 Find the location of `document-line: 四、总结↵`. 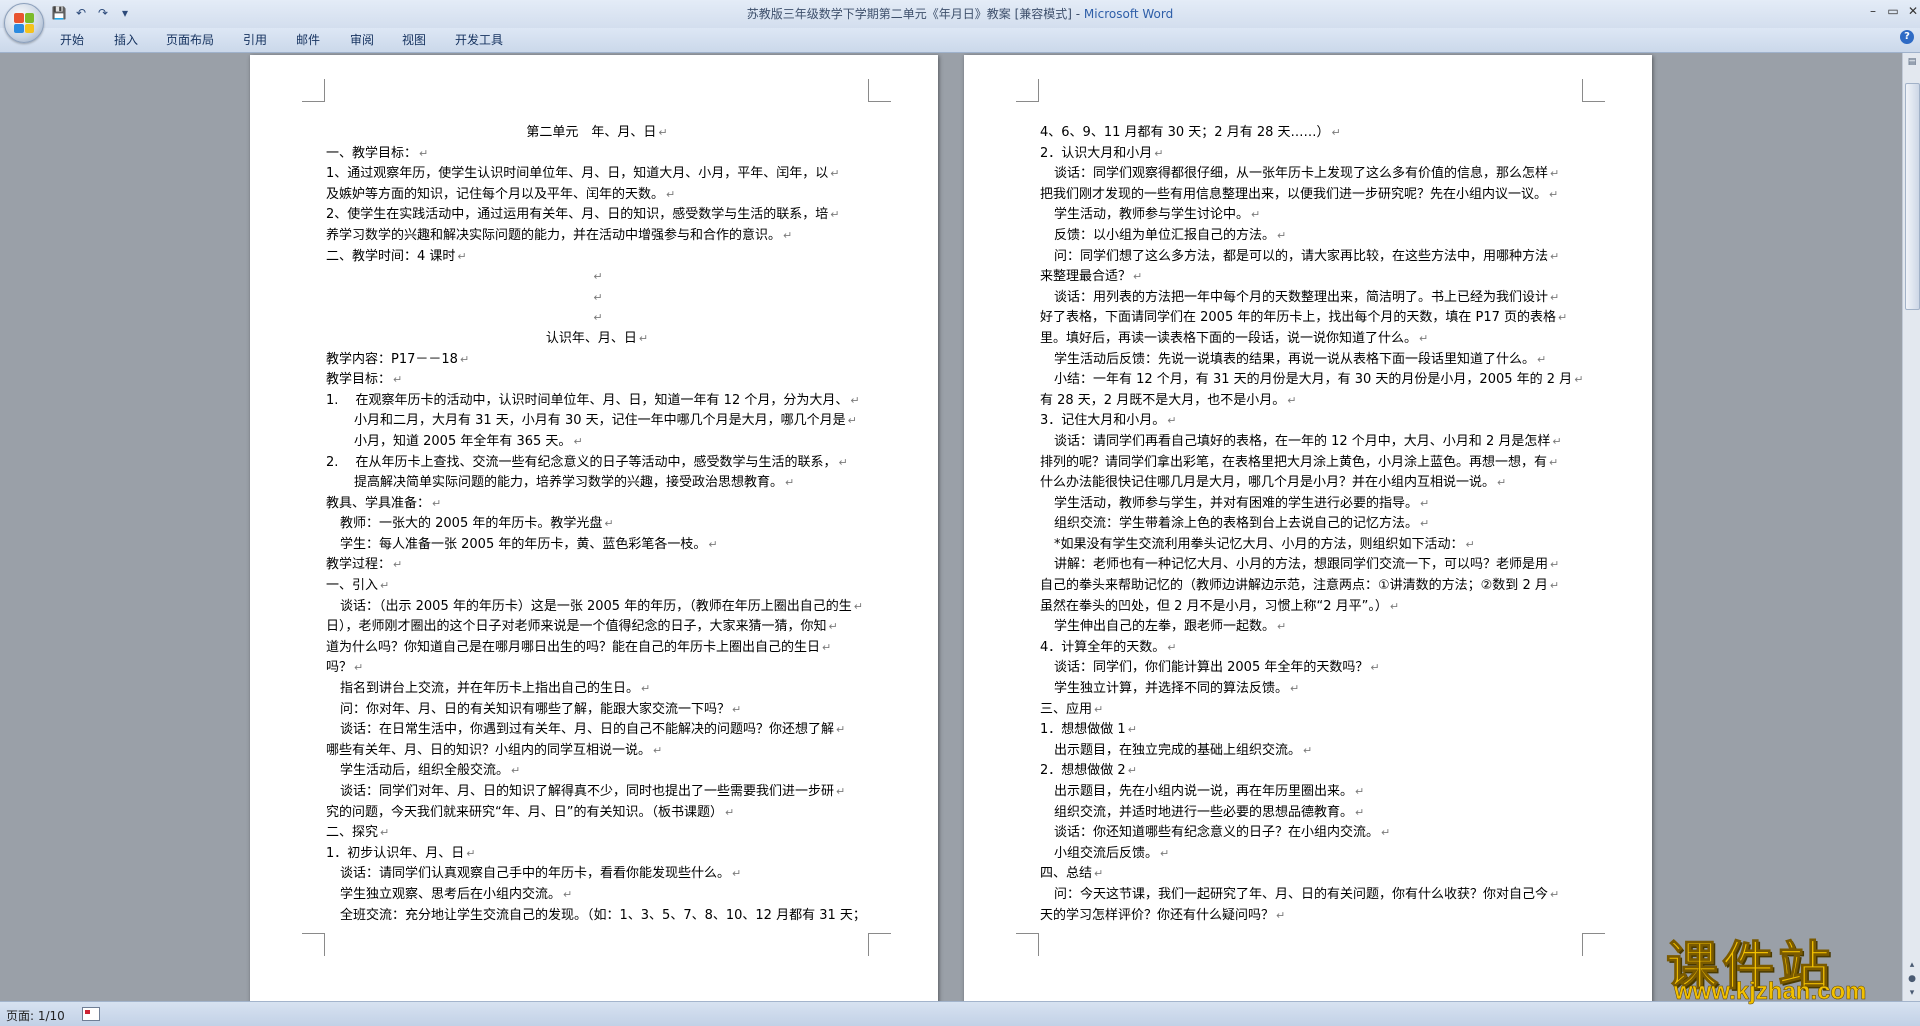

document-line: 四、总结↵ is located at coordinates (1311, 874).